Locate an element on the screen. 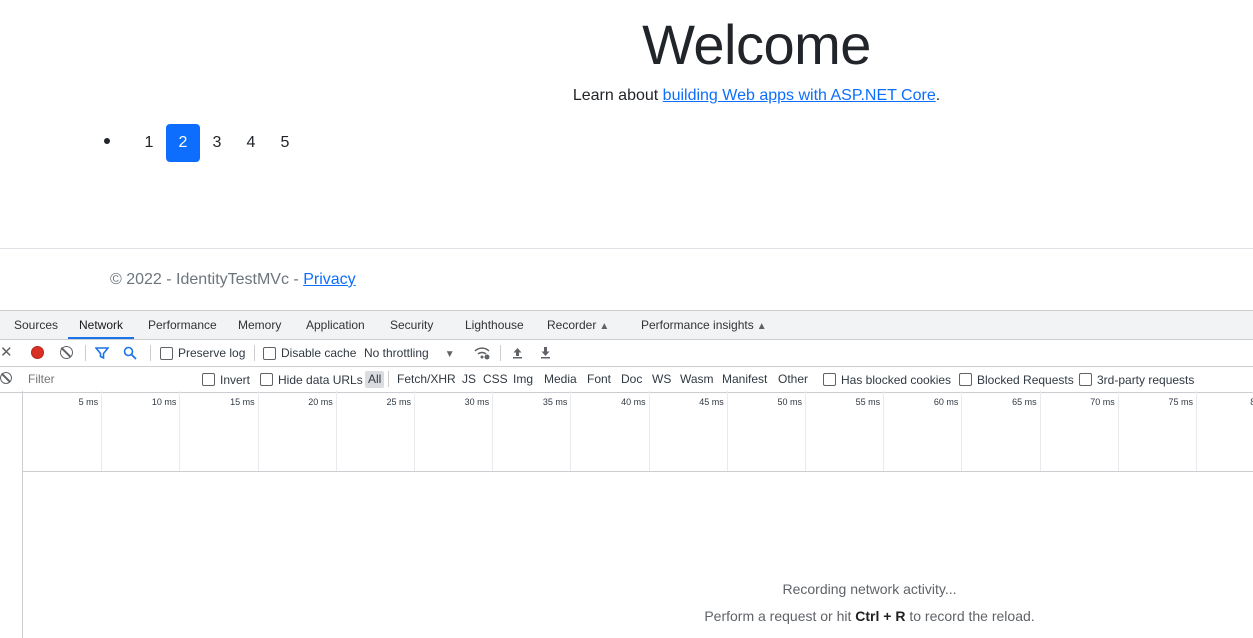  tab-sources: Sources is located at coordinates (36, 325).